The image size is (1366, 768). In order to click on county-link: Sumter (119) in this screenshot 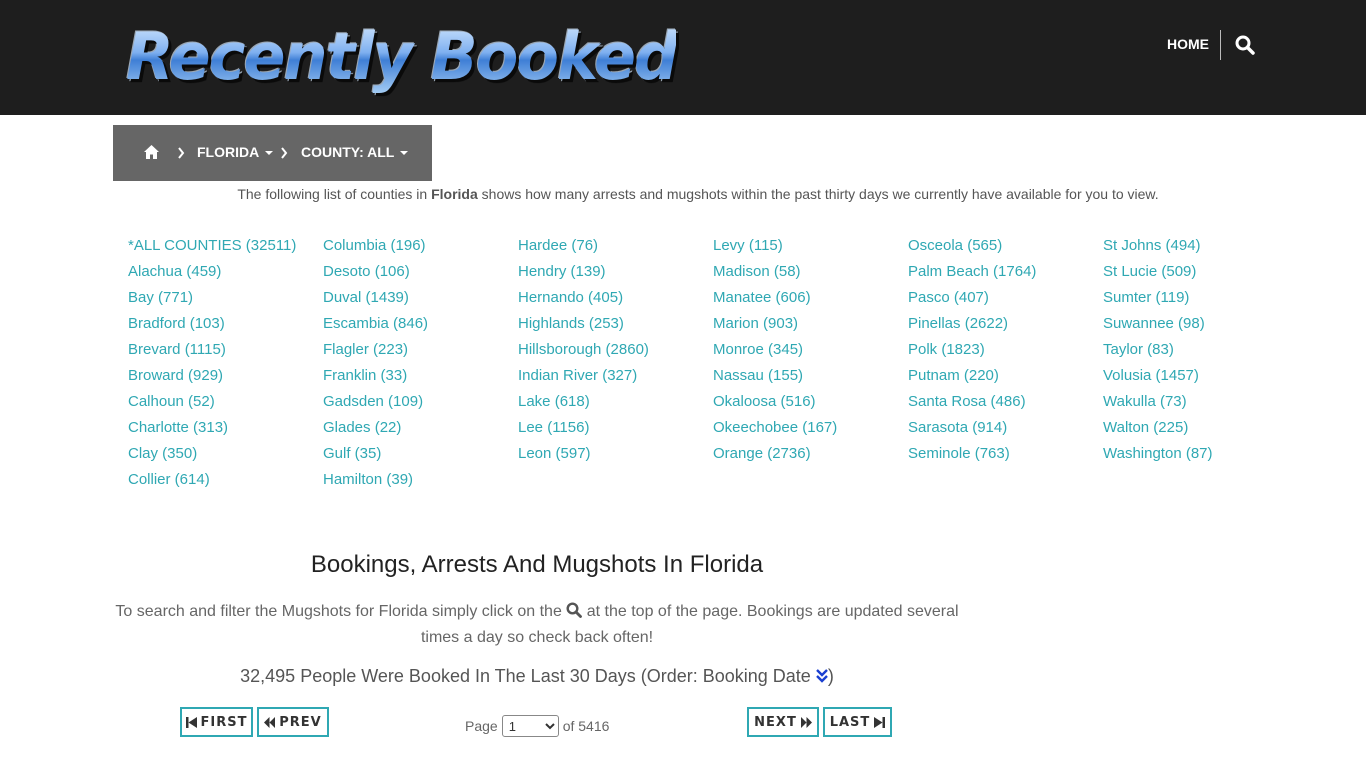, I will do `click(1198, 301)`.